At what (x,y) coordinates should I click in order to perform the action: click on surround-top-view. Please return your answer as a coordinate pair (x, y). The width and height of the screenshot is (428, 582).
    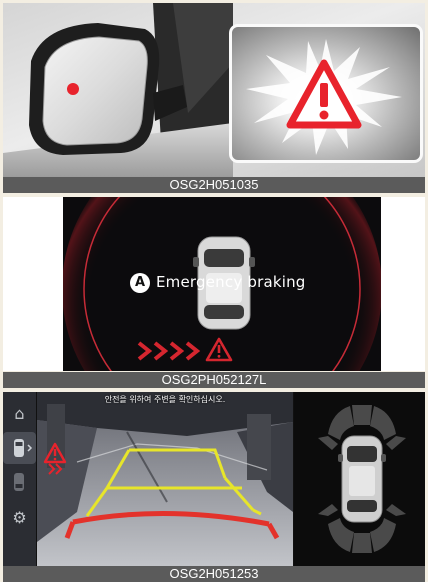
    Looking at the image, I should click on (359, 479).